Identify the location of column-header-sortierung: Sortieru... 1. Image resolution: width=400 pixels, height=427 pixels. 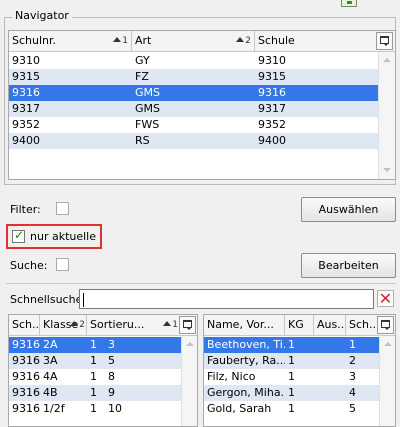
(134, 325).